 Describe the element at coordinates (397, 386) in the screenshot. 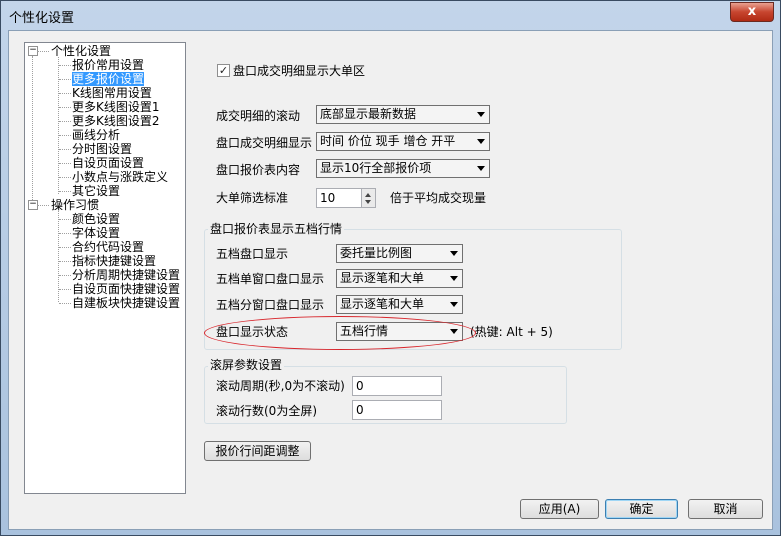

I see `scroll-period-input: 0` at that location.